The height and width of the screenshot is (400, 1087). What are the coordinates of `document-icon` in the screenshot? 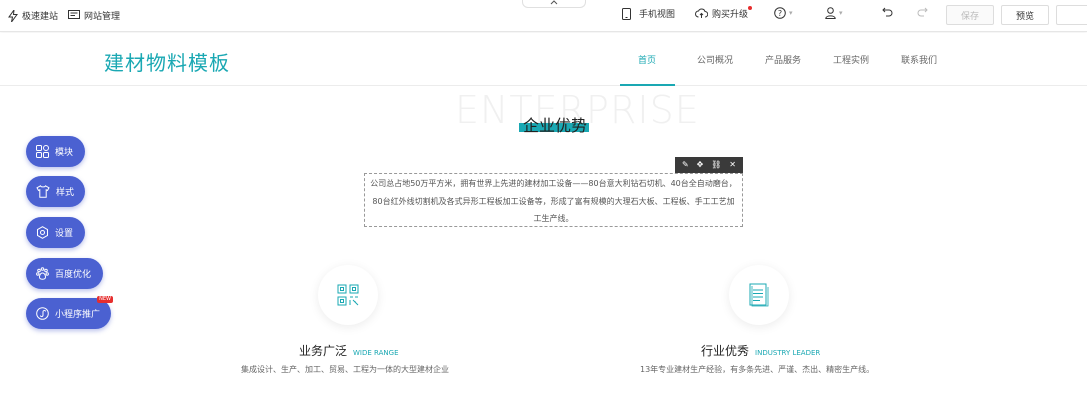 It's located at (759, 295).